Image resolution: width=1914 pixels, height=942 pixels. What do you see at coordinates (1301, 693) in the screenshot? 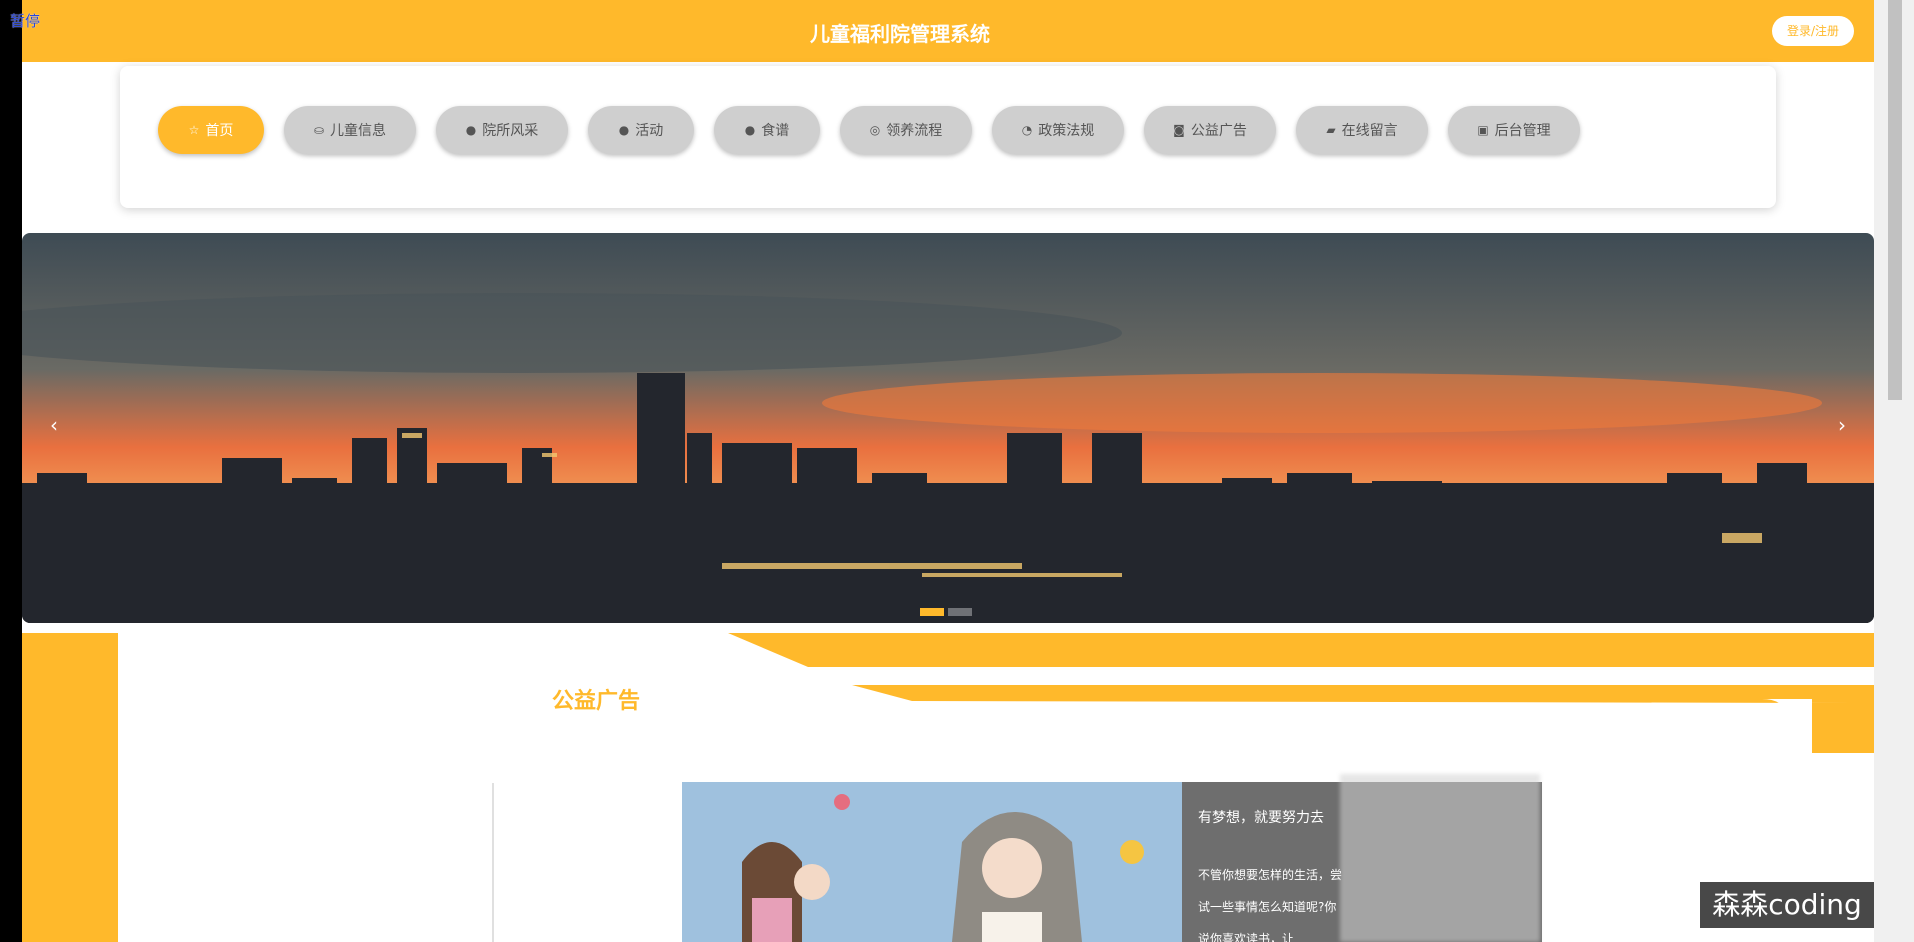
I see `decorative-stripes` at bounding box center [1301, 693].